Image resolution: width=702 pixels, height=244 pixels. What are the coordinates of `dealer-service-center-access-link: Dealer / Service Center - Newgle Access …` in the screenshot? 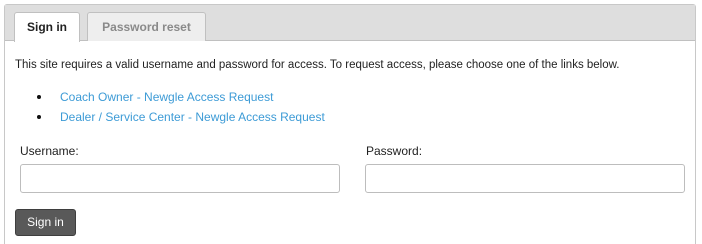 It's located at (192, 117).